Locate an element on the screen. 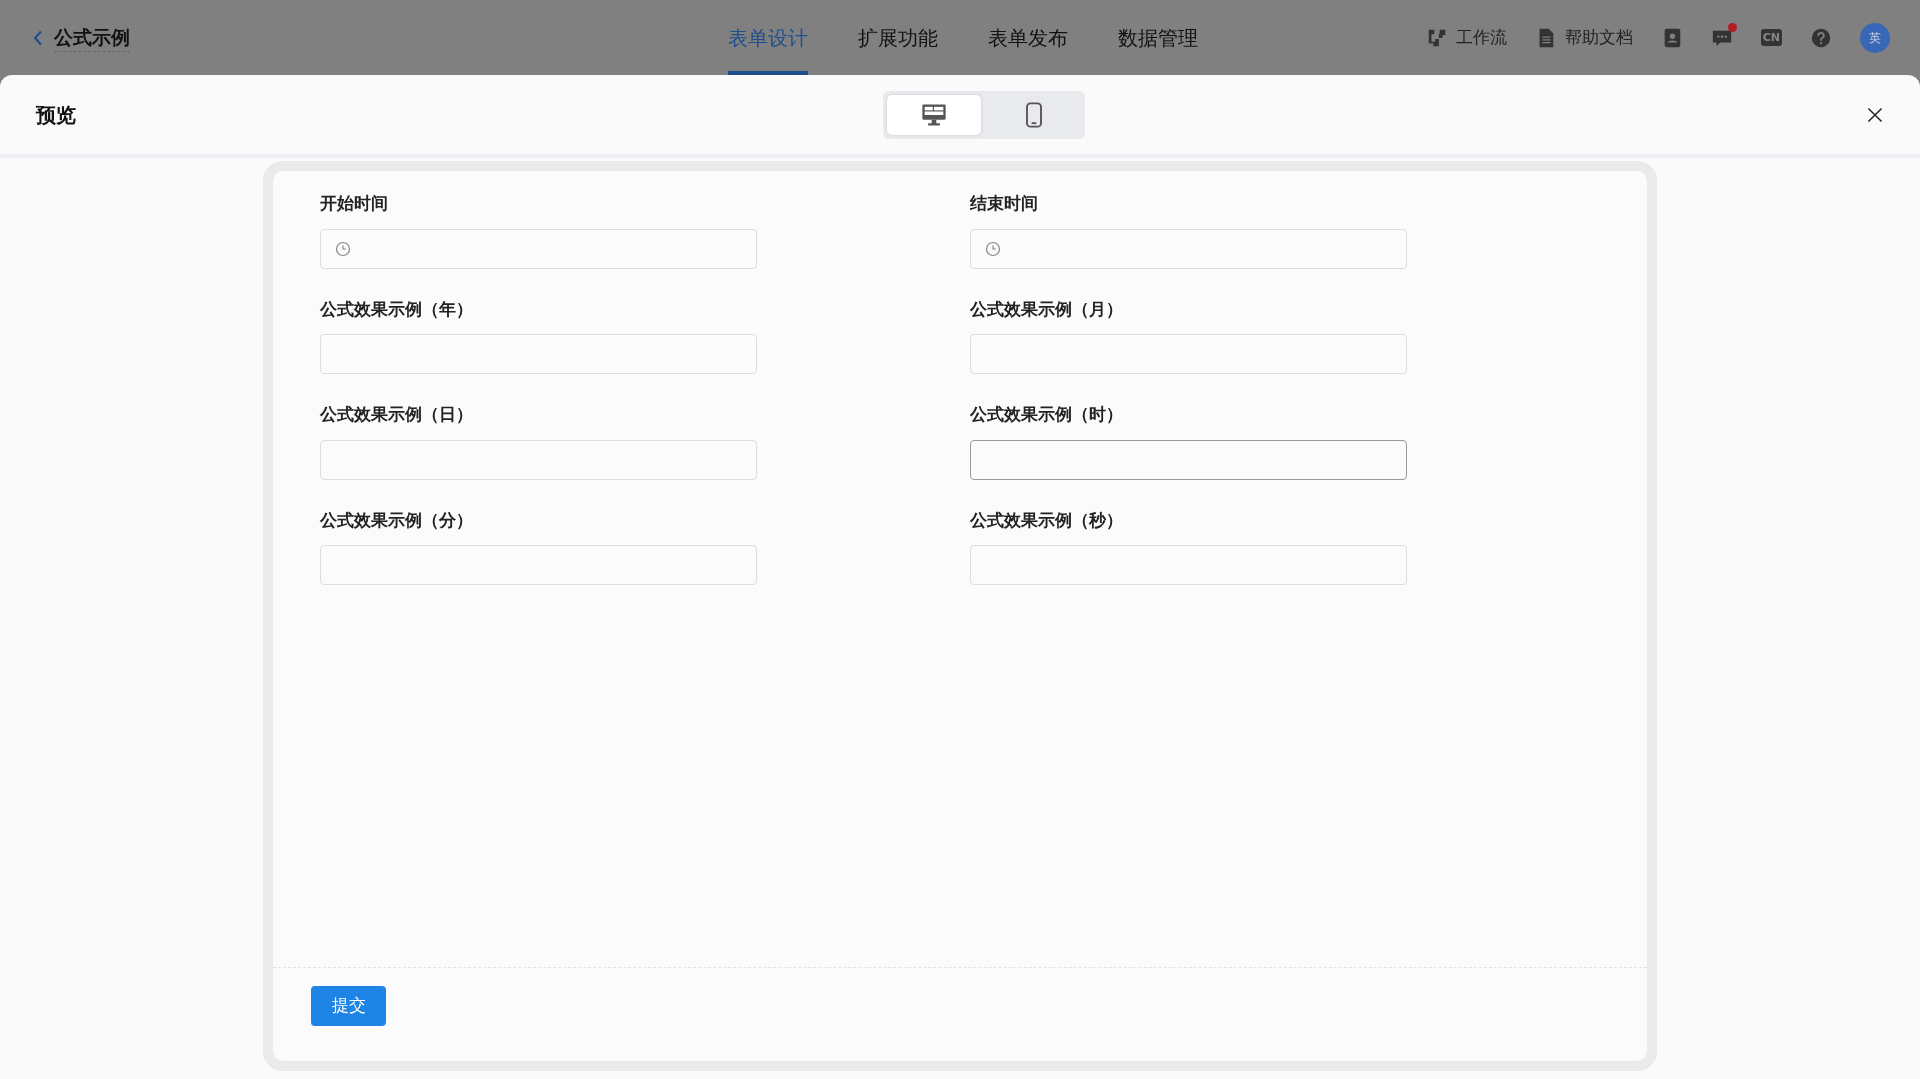 The image size is (1920, 1079). app-title: 公式示例 is located at coordinates (92, 37).